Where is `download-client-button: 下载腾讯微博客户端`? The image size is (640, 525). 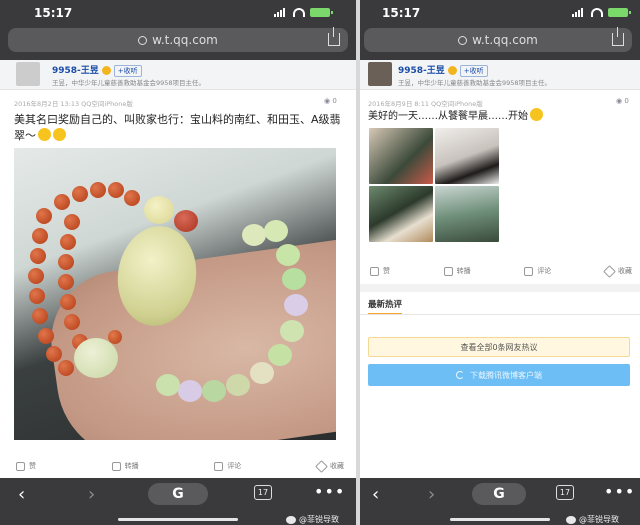
download-client-button: 下载腾讯微博客户端 is located at coordinates (499, 375).